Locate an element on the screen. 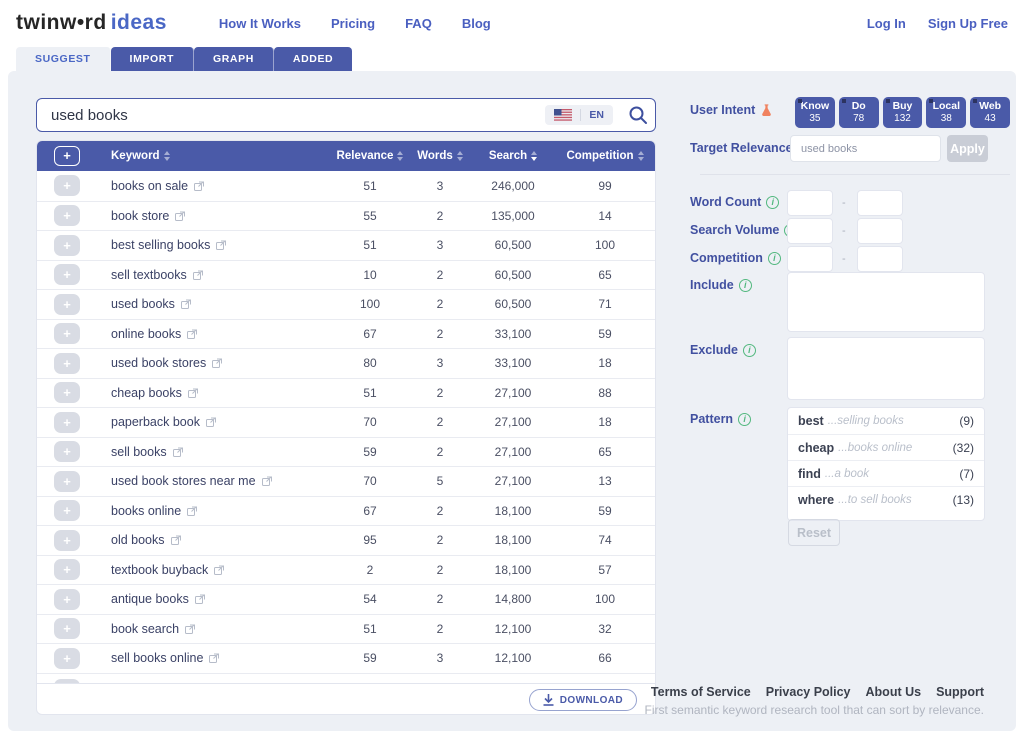 The width and height of the screenshot is (1024, 739). intent-filter-button: Local 38 is located at coordinates (946, 112).